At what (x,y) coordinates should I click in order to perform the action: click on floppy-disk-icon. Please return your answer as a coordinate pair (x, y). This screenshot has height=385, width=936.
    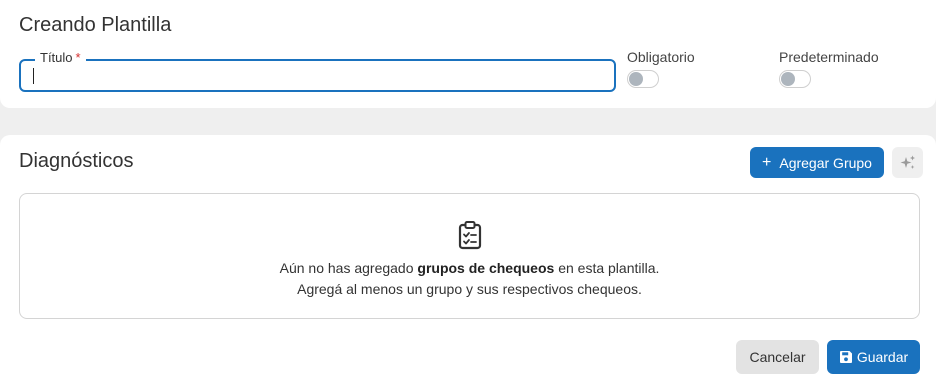
    Looking at the image, I should click on (845, 357).